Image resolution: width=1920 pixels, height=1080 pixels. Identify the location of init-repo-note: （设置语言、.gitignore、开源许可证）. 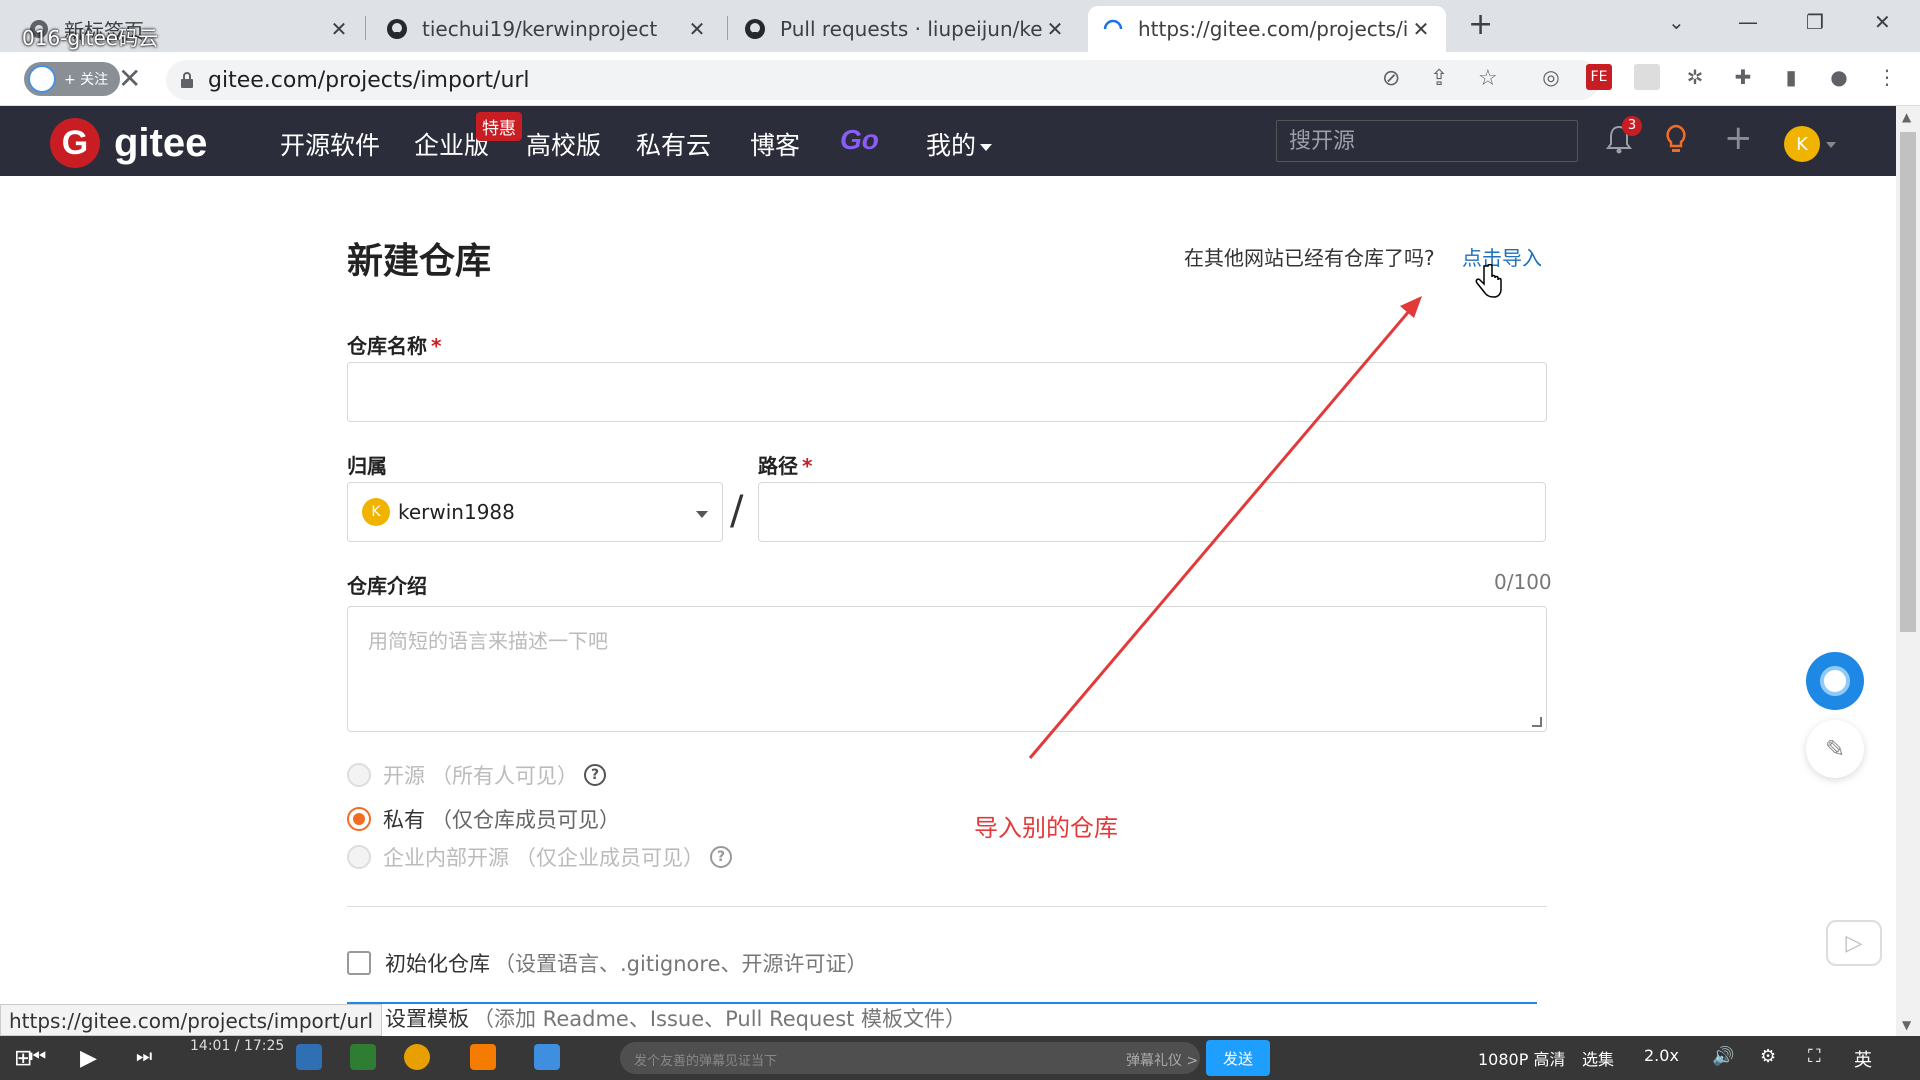
(681, 964).